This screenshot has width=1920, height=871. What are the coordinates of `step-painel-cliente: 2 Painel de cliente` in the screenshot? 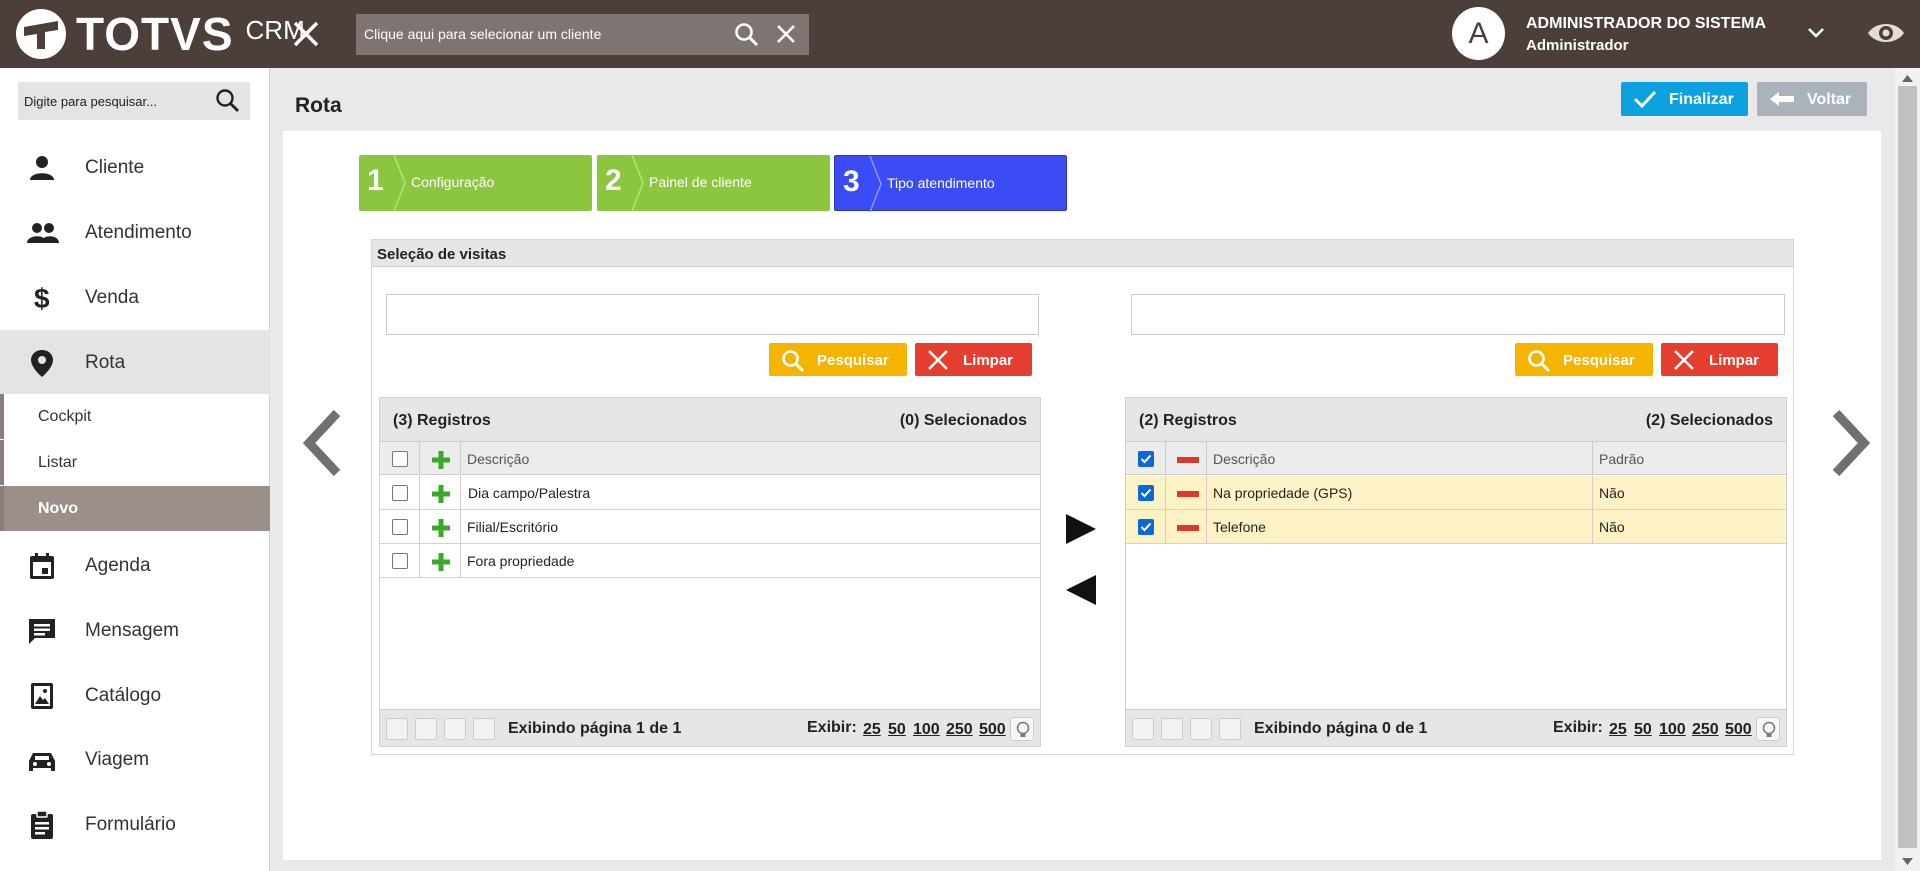 It's located at (713, 183).